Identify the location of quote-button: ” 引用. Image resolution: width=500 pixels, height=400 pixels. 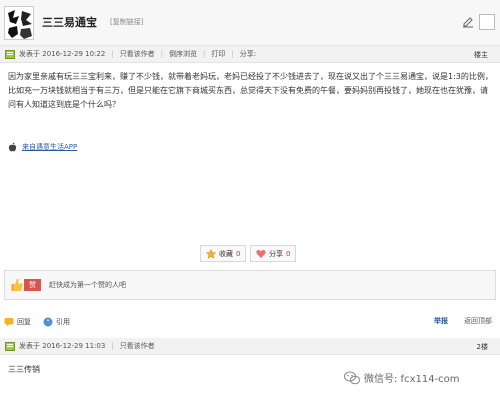
(56, 322).